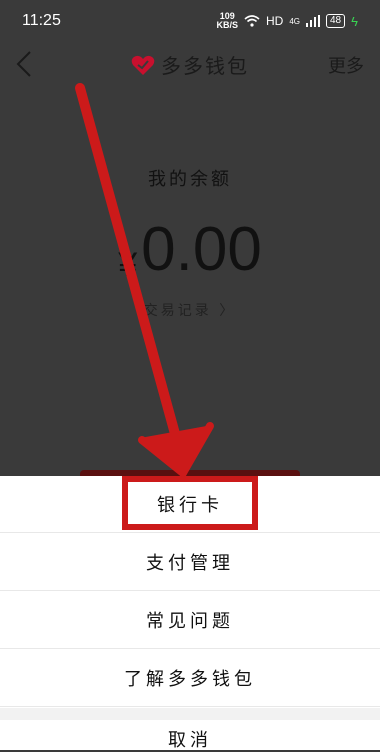 The image size is (380, 752). Describe the element at coordinates (252, 21) in the screenshot. I see `wifi-icon` at that location.